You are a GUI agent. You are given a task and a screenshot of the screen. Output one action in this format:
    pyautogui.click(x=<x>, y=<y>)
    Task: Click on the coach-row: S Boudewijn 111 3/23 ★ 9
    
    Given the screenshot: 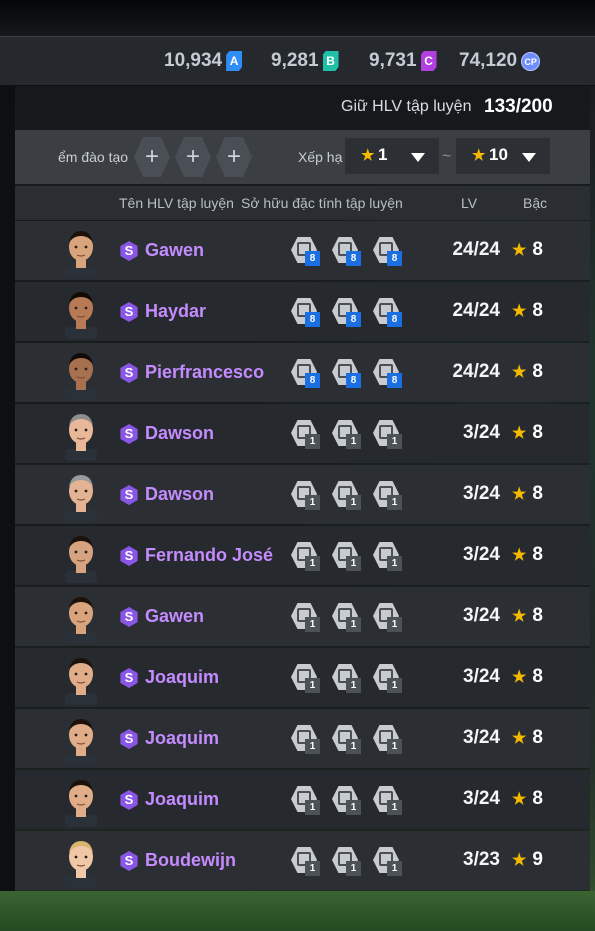 What is the action you would take?
    pyautogui.click(x=302, y=860)
    